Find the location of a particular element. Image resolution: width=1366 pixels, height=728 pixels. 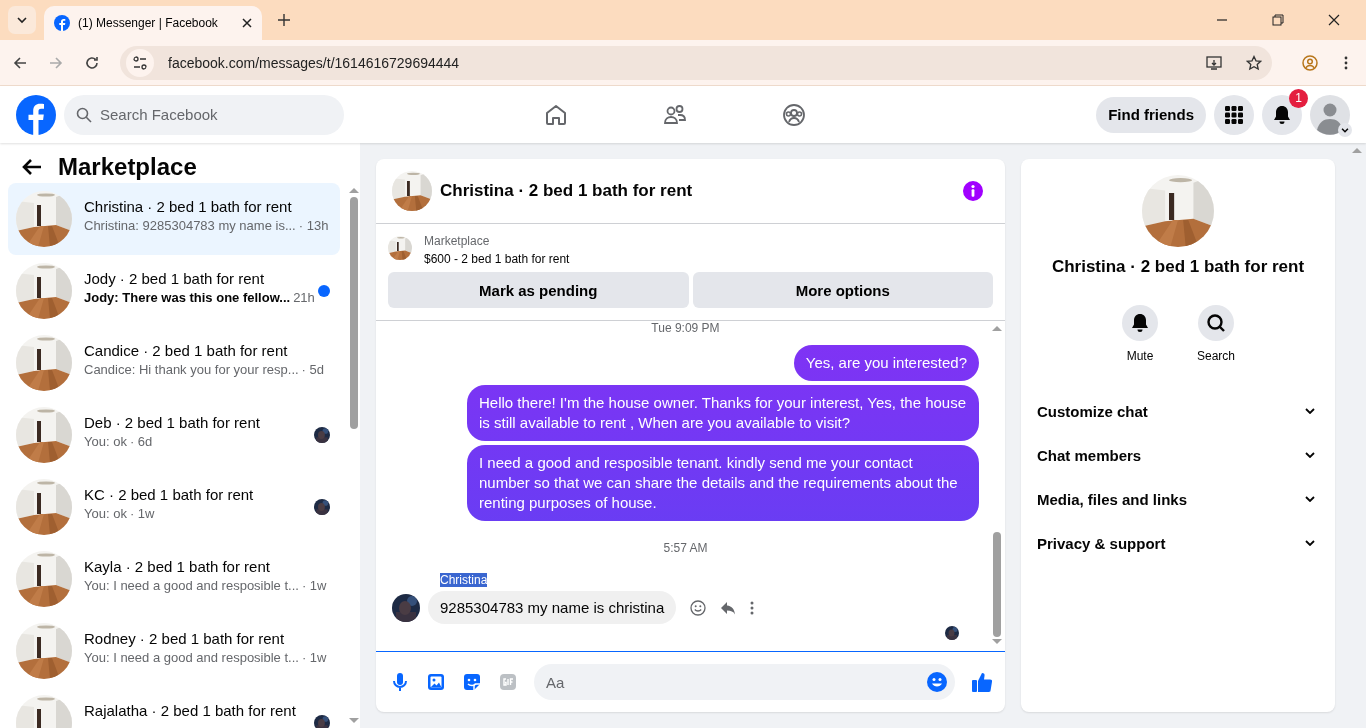

conversation-item: Candice · 2 bed 1 bath for rent Candice: Hi thank you for your resp... · 5d is located at coordinates (174, 363).